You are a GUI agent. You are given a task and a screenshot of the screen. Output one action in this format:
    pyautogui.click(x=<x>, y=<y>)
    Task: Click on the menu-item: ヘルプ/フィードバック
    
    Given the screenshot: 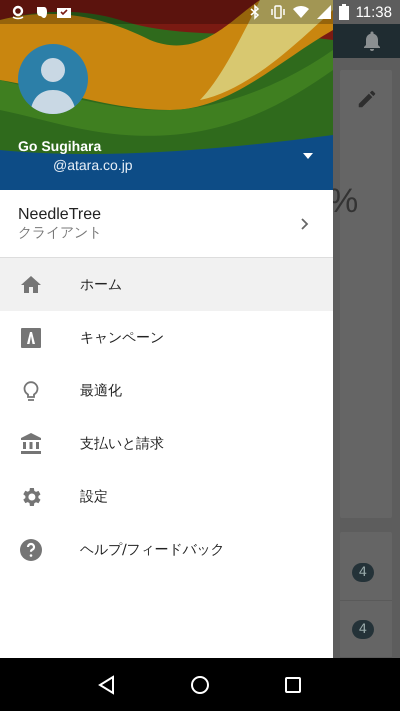 What is the action you would take?
    pyautogui.click(x=166, y=549)
    